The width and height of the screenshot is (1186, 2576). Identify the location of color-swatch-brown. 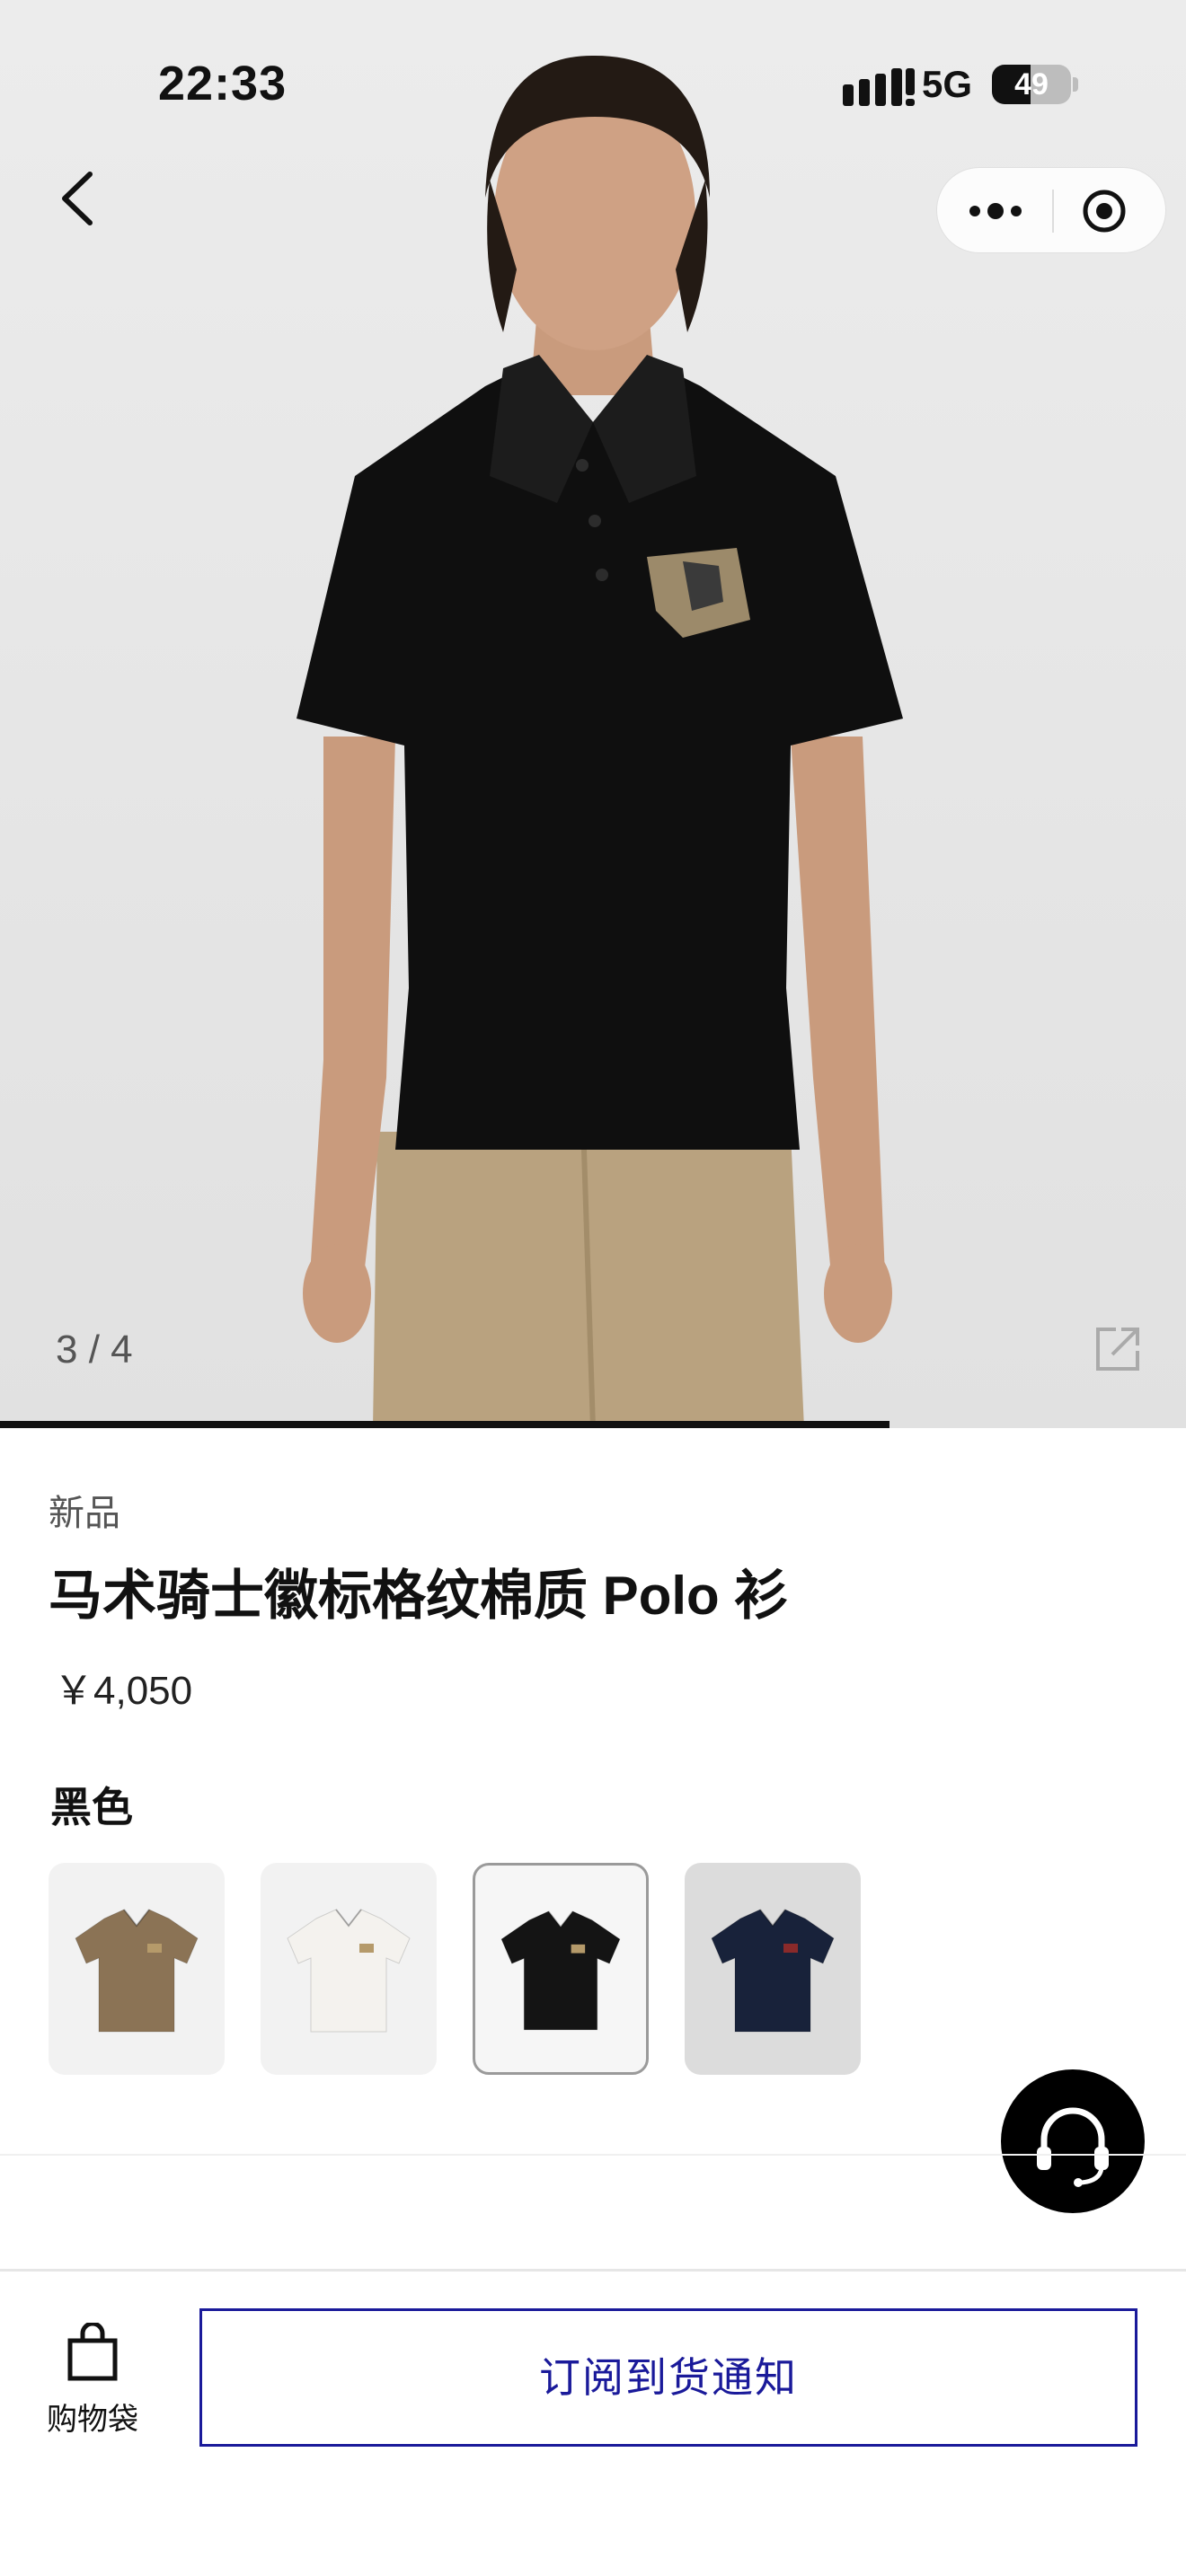
(137, 1969).